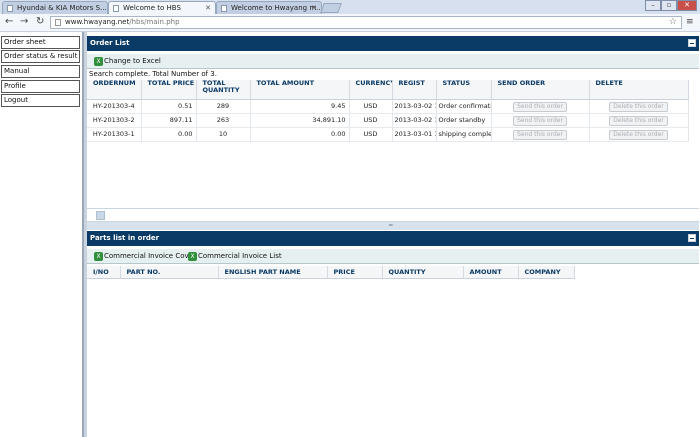  What do you see at coordinates (16, 100) in the screenshot?
I see `sidebar-item-label: Logout` at bounding box center [16, 100].